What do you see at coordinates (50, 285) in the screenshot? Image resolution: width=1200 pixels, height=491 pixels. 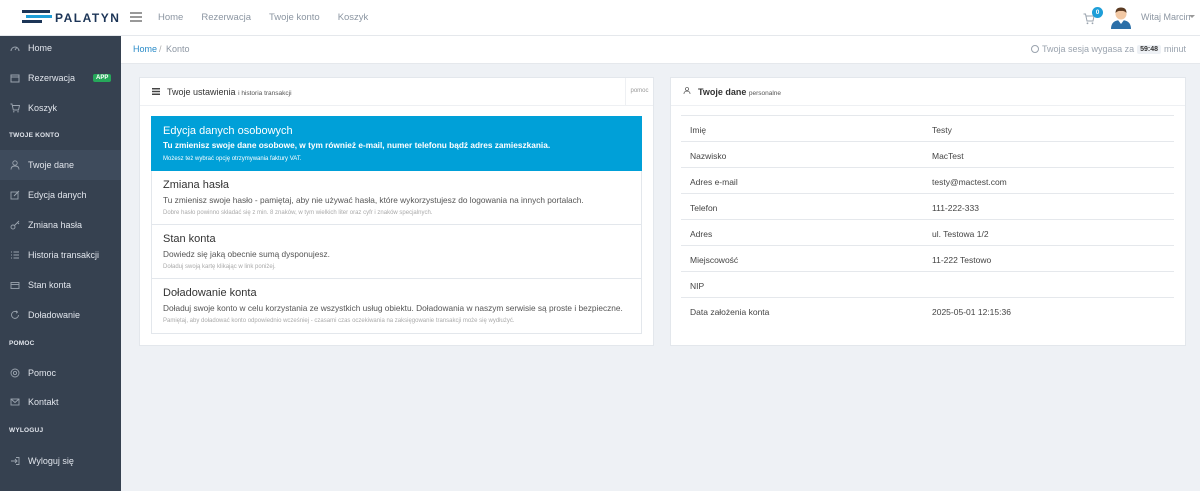 I see `sidebar-item-label: Stan konta` at bounding box center [50, 285].